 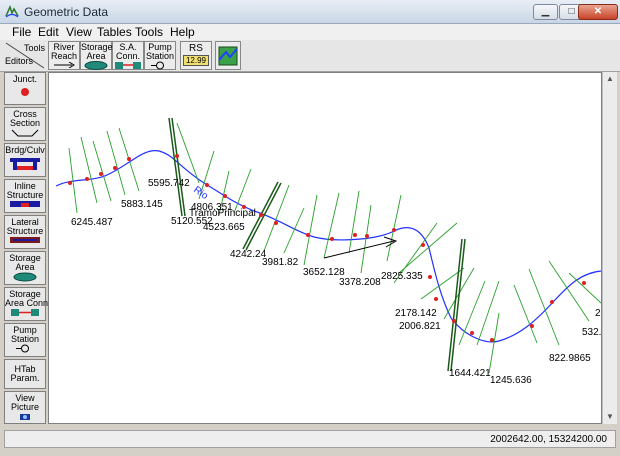 I want to click on station-label: 2006.821, so click(x=420, y=326).